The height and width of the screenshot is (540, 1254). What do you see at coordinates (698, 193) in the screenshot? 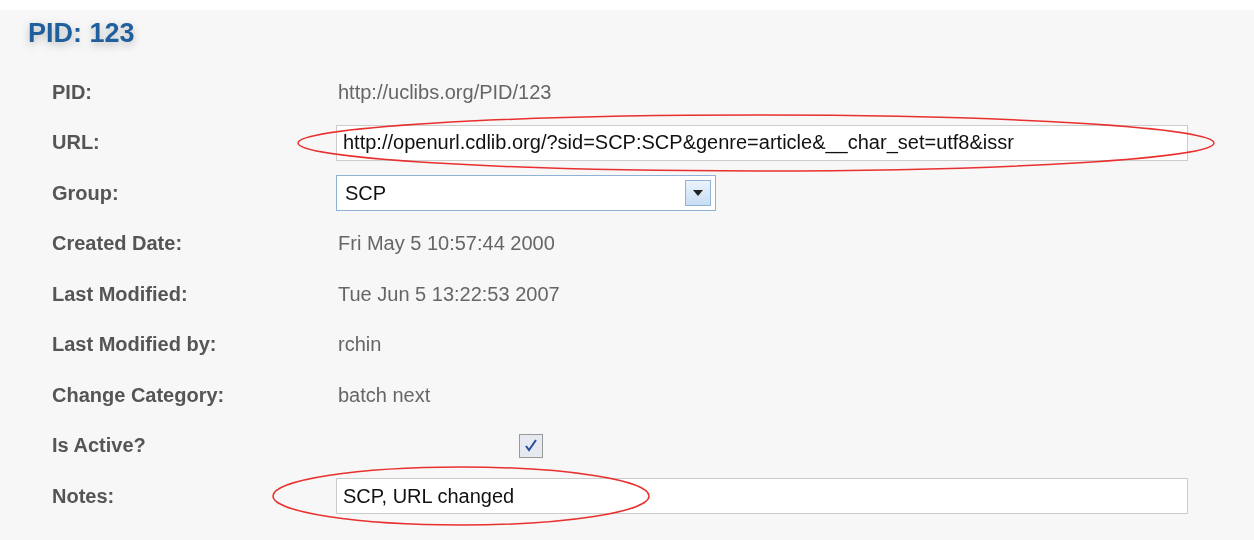
I see `dropdown-caret-icon` at bounding box center [698, 193].